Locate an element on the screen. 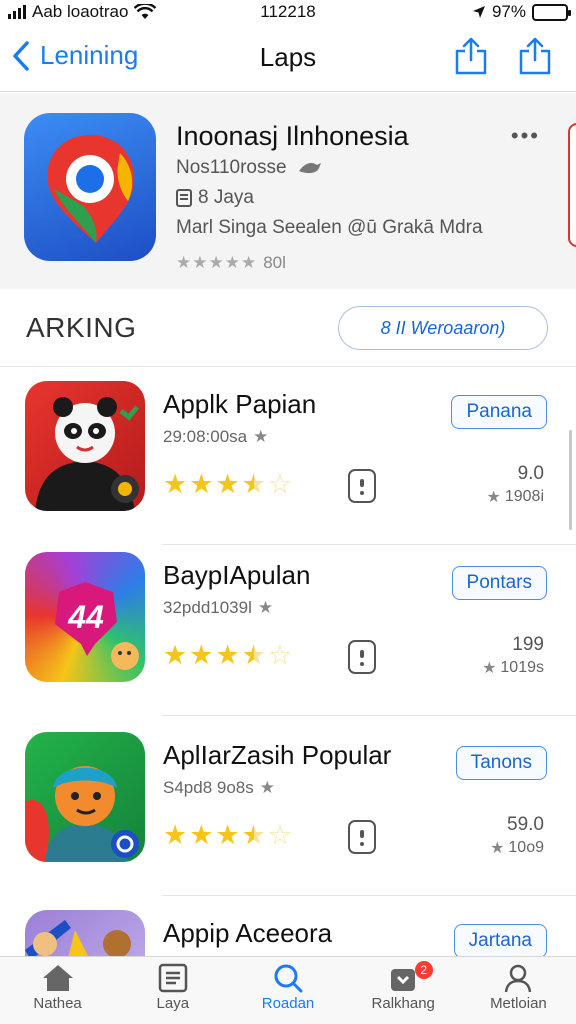 This screenshot has width=576, height=1024. app-size: 9.0 is located at coordinates (530, 473).